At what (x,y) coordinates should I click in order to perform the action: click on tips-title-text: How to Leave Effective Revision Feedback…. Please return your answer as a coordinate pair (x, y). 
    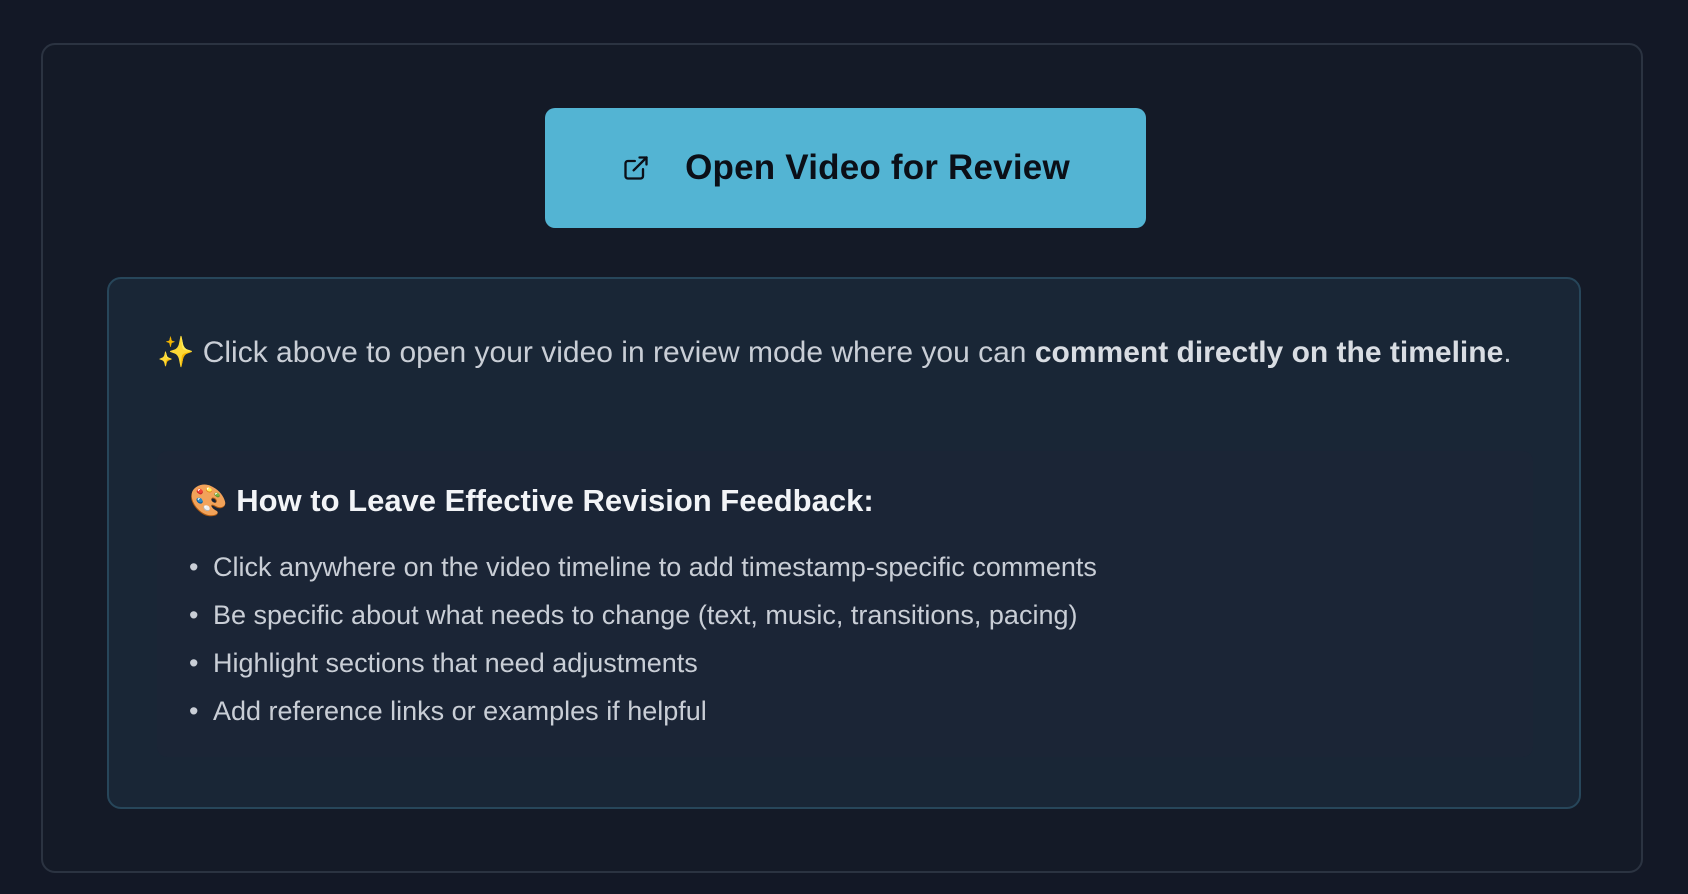
    Looking at the image, I should click on (550, 500).